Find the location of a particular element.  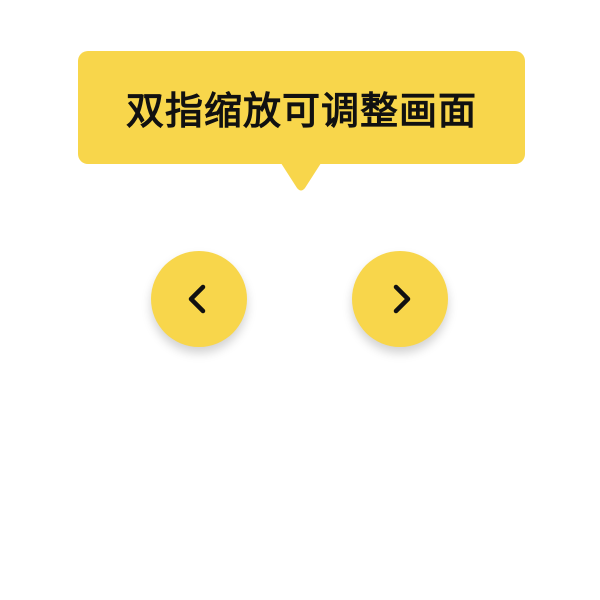

chevron-left-icon is located at coordinates (197, 299).